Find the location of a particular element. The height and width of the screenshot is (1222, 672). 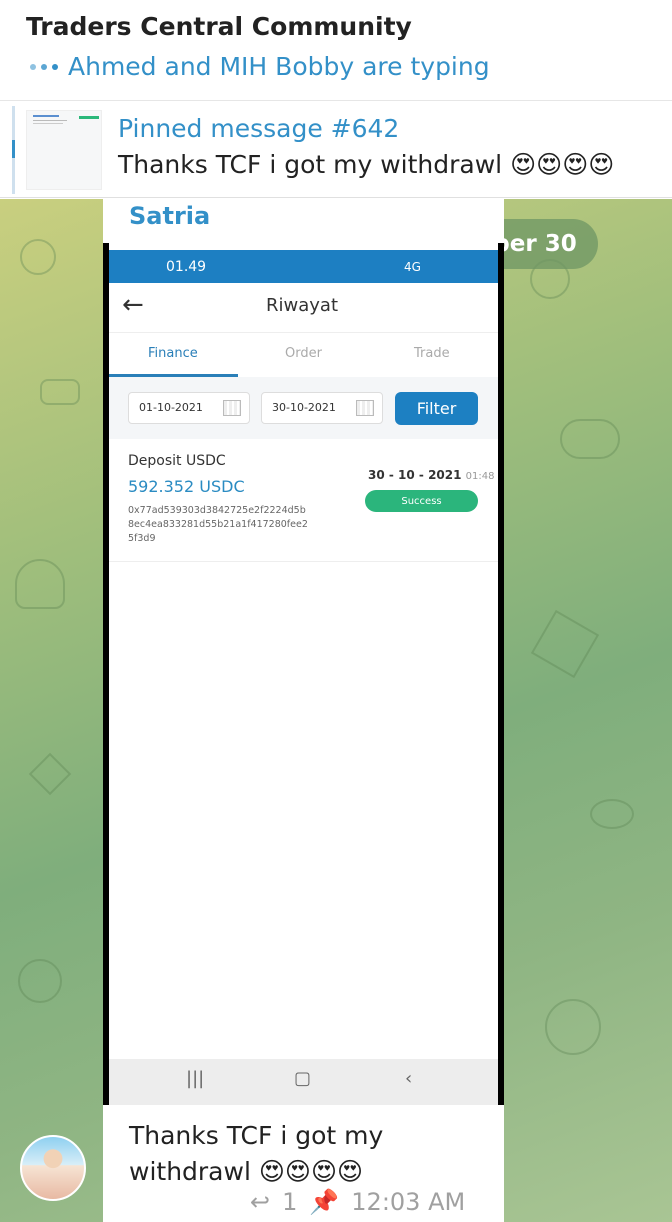

deposit-amount: 592.352 USDC is located at coordinates (186, 486).